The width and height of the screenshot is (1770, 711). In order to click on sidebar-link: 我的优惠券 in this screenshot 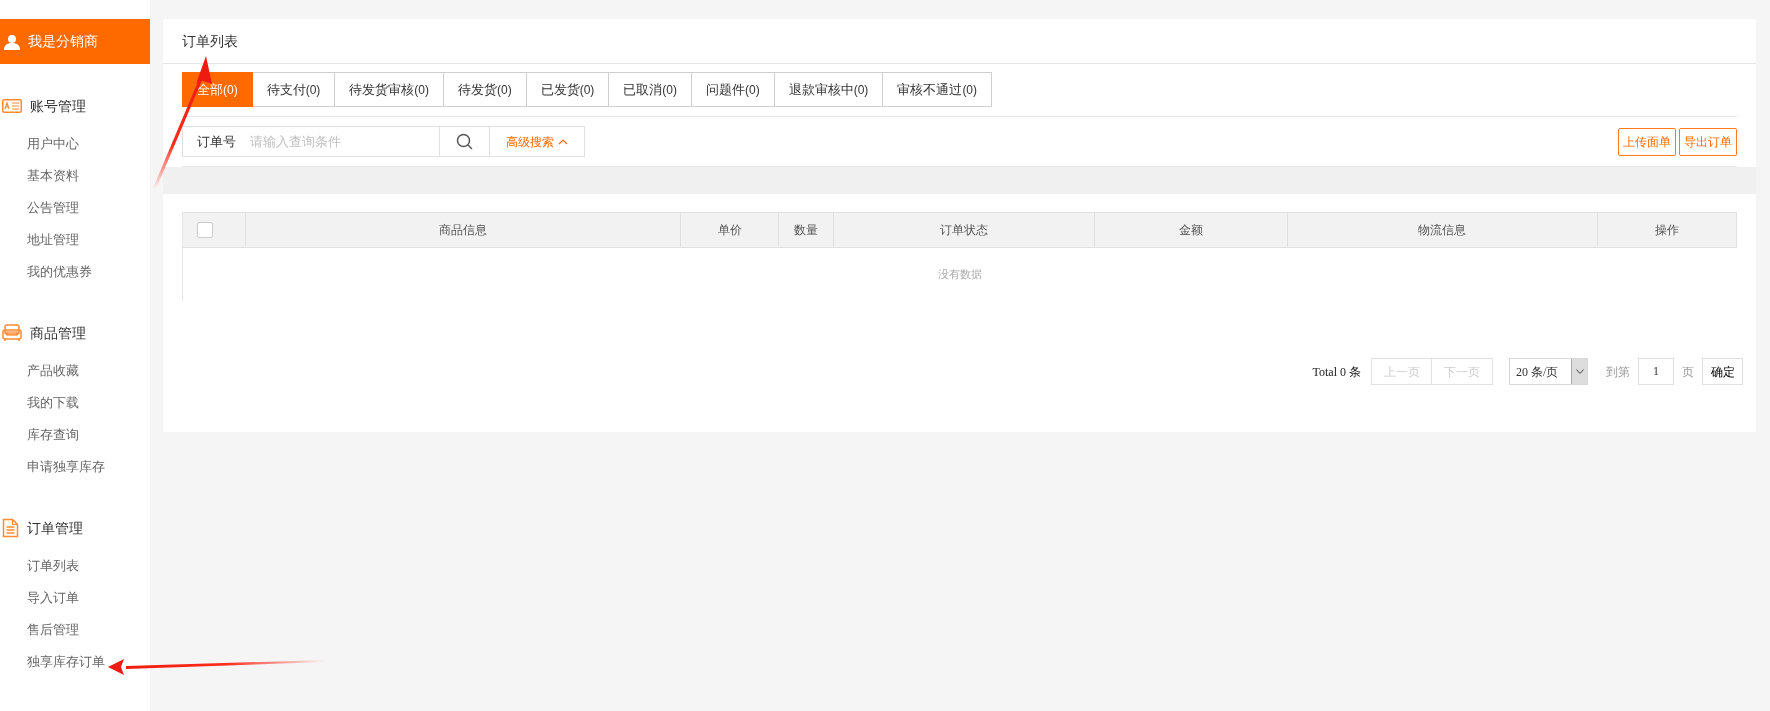, I will do `click(46, 272)`.